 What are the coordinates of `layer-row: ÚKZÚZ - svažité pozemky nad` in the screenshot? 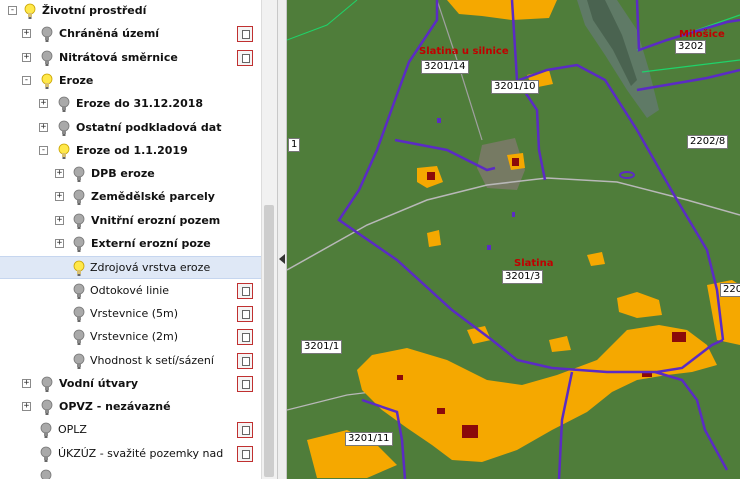 It's located at (130, 454).